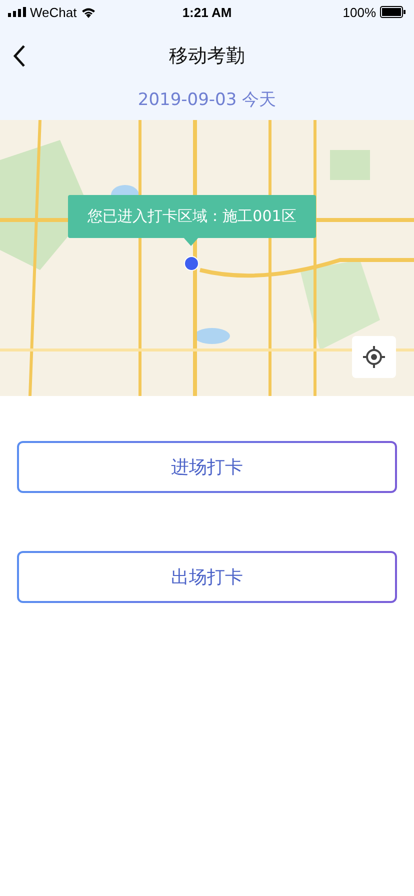 The width and height of the screenshot is (414, 896). What do you see at coordinates (191, 241) in the screenshot?
I see `tooltip-pointer` at bounding box center [191, 241].